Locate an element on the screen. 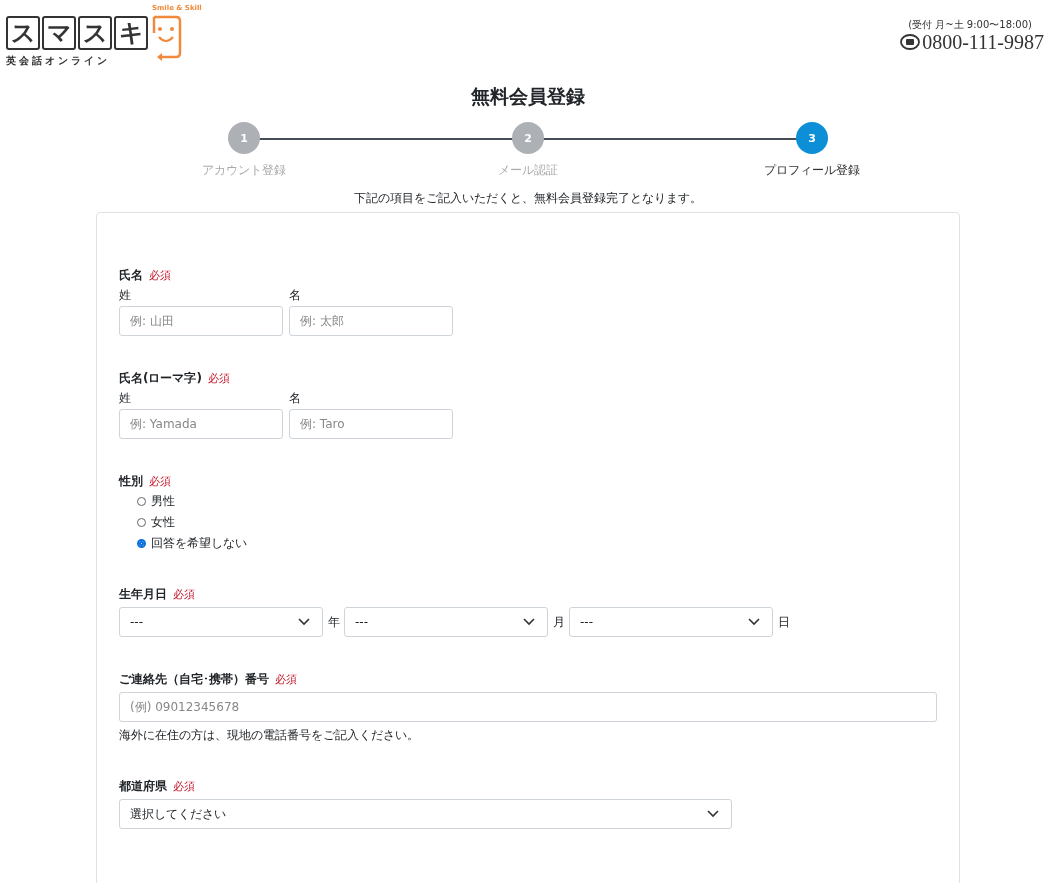 The image size is (1056, 883). radio-label: 男性 is located at coordinates (163, 501).